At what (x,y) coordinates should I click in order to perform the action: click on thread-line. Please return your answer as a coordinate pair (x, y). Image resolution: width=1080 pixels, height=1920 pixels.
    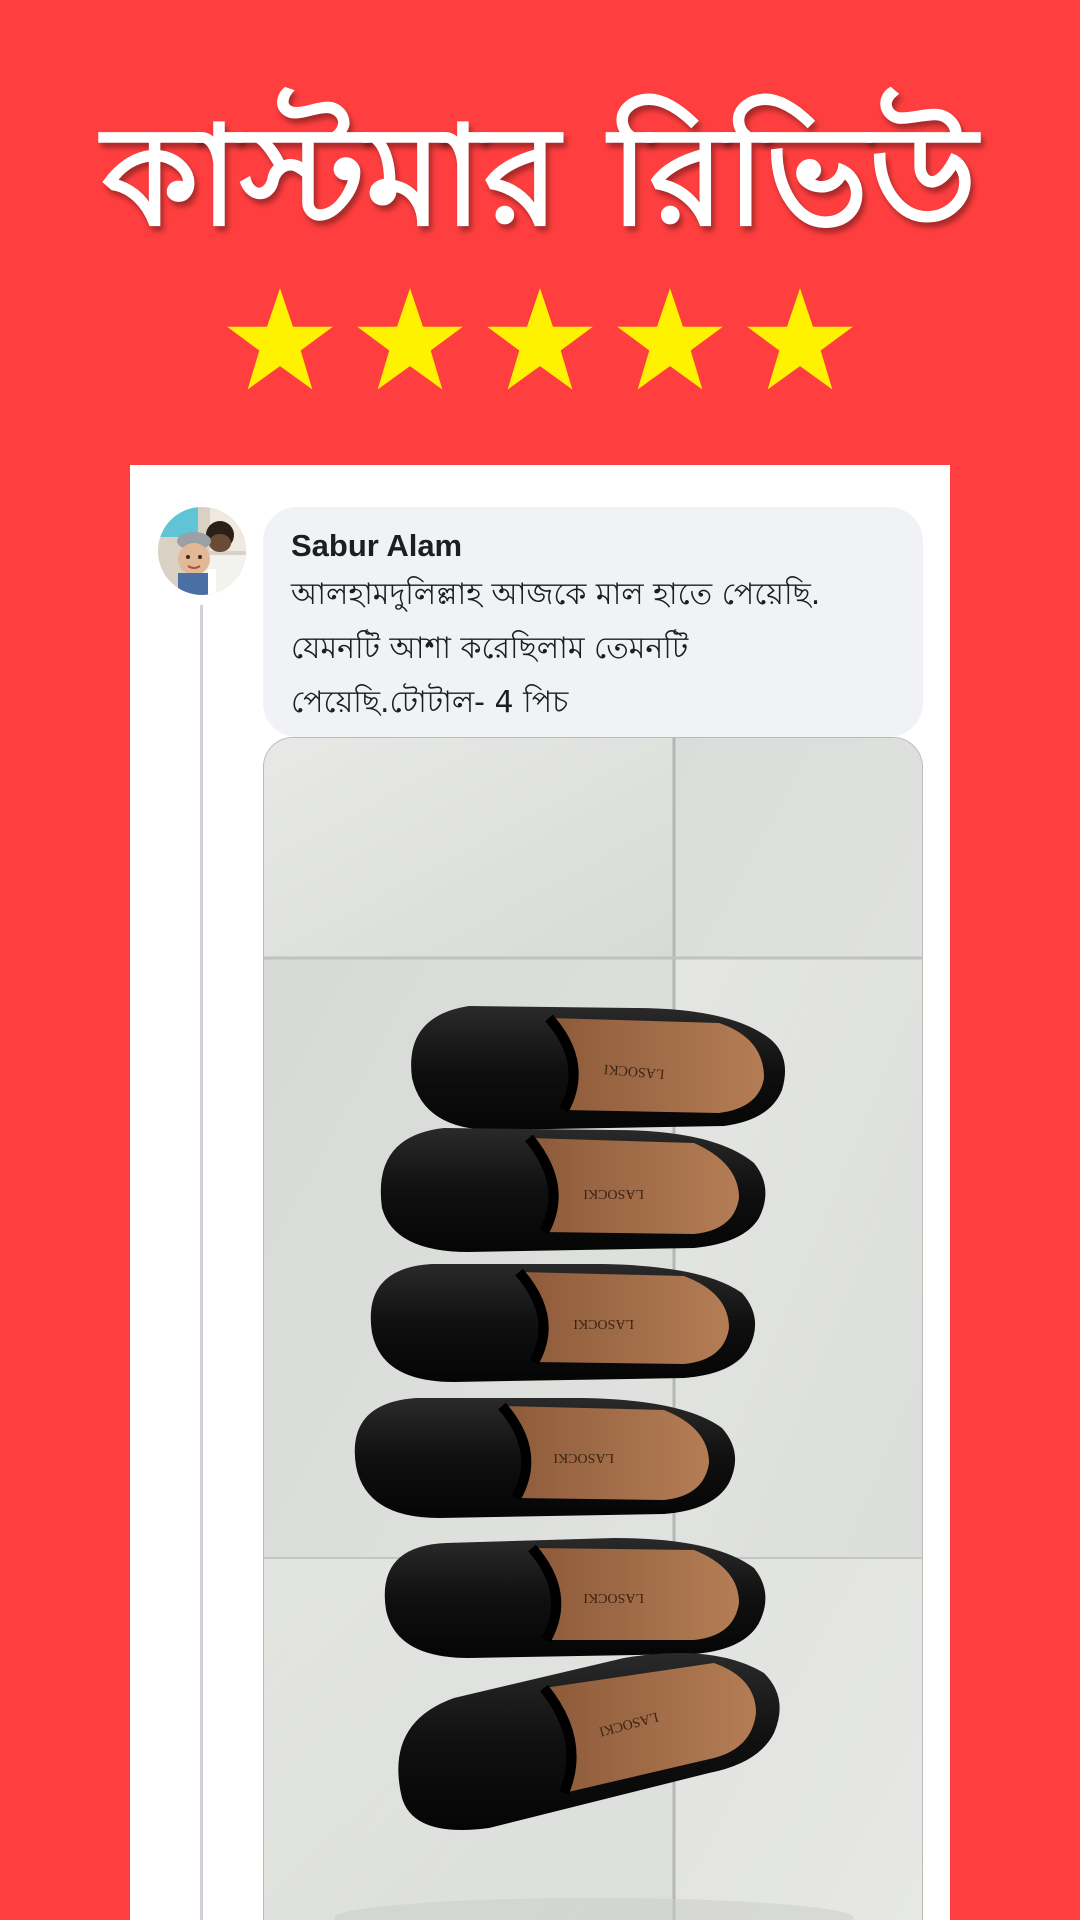
    Looking at the image, I should click on (201, 1262).